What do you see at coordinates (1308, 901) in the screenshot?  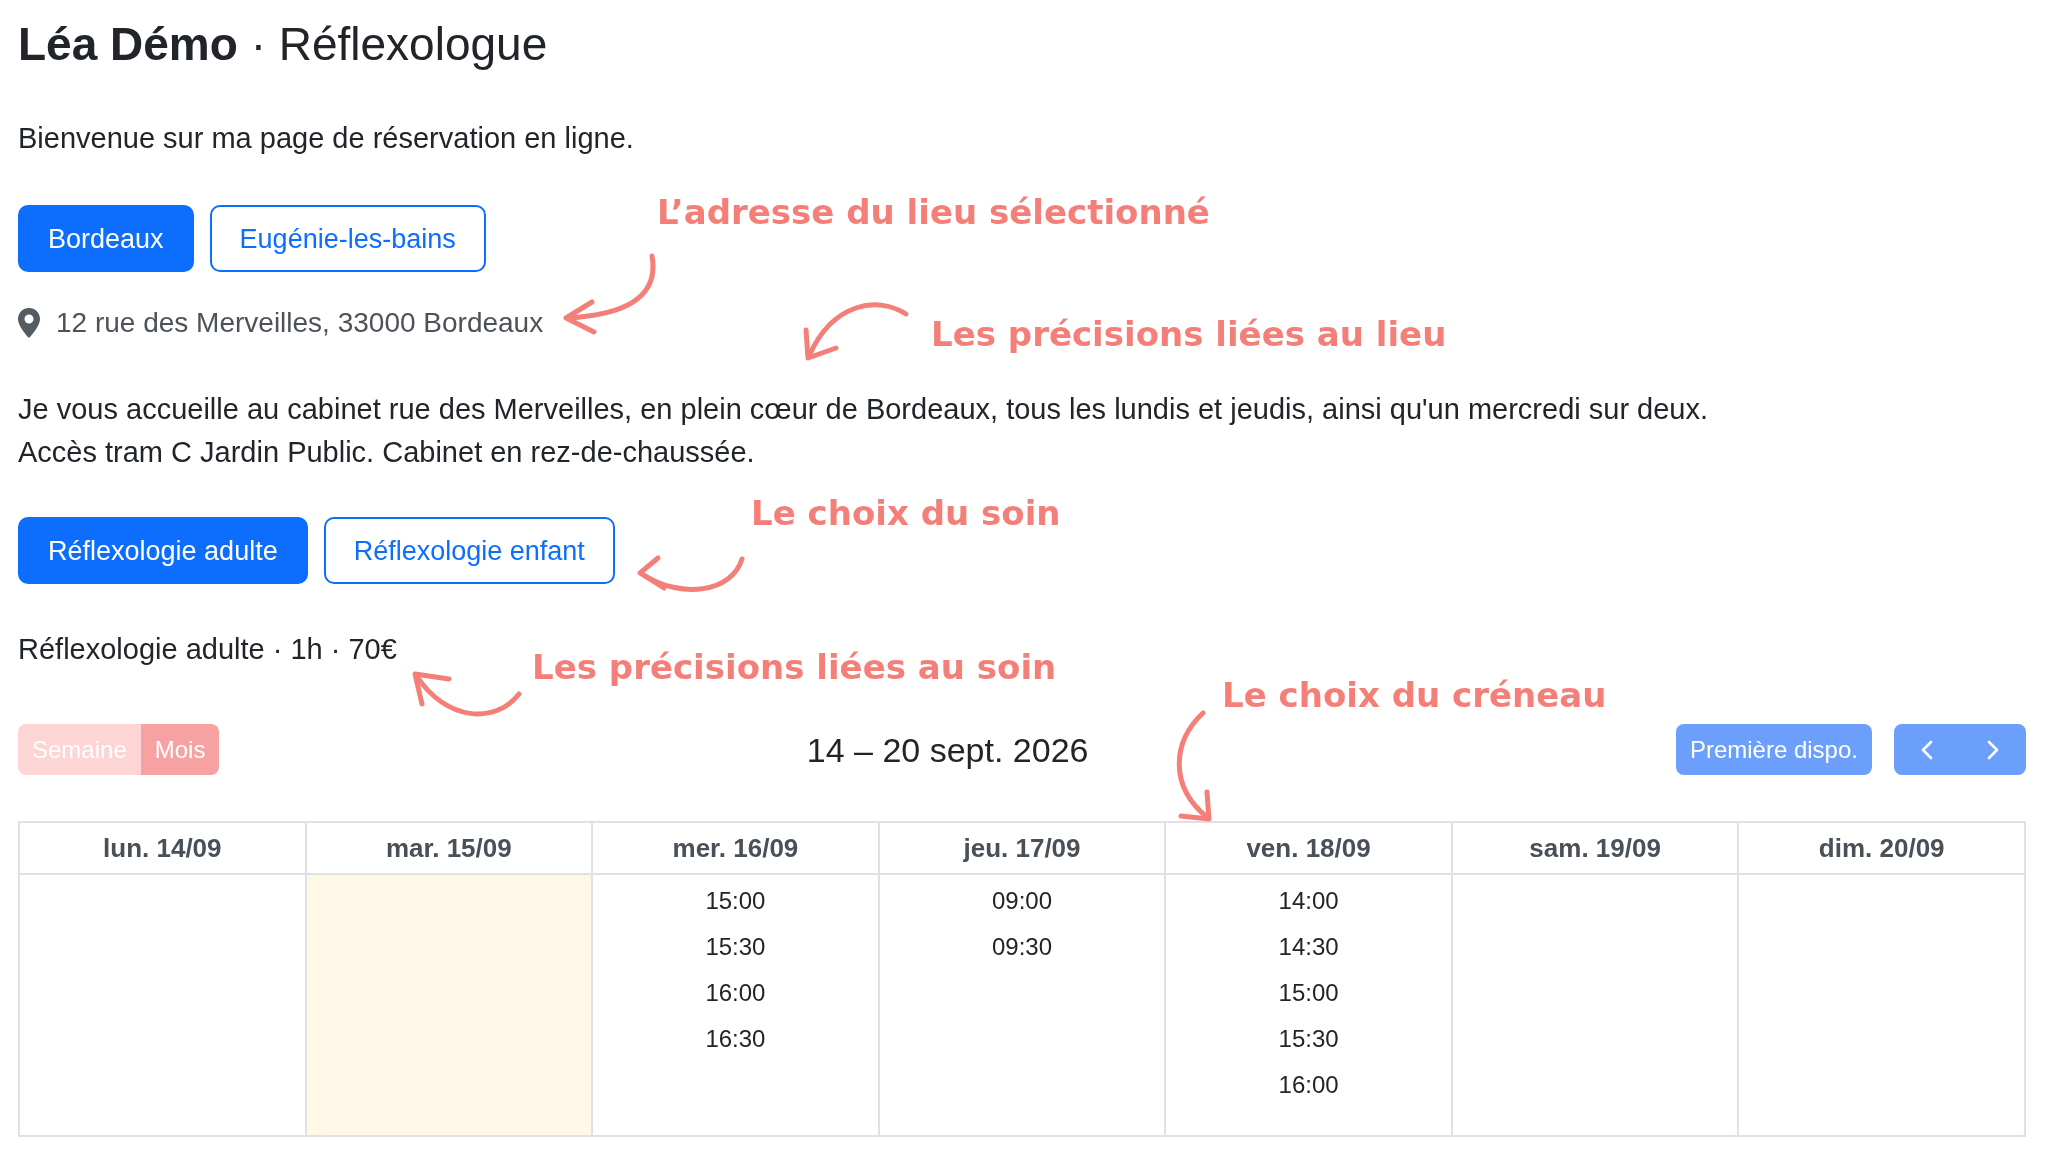 I see `time-slot: 14:00` at bounding box center [1308, 901].